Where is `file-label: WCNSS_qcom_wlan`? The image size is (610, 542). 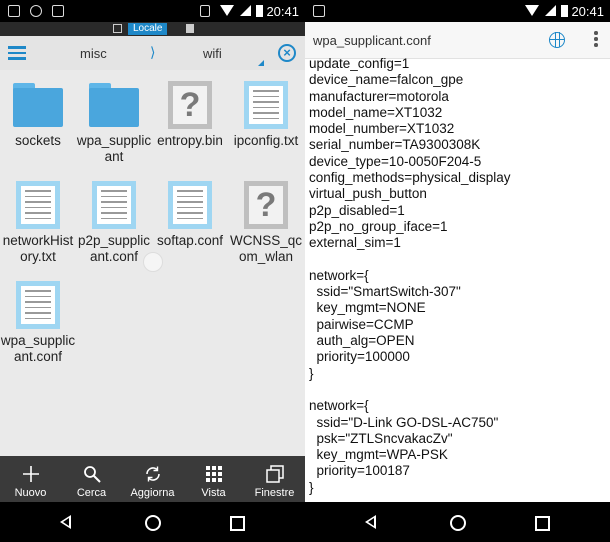 file-label: WCNSS_qcom_wlan is located at coordinates (265, 248).